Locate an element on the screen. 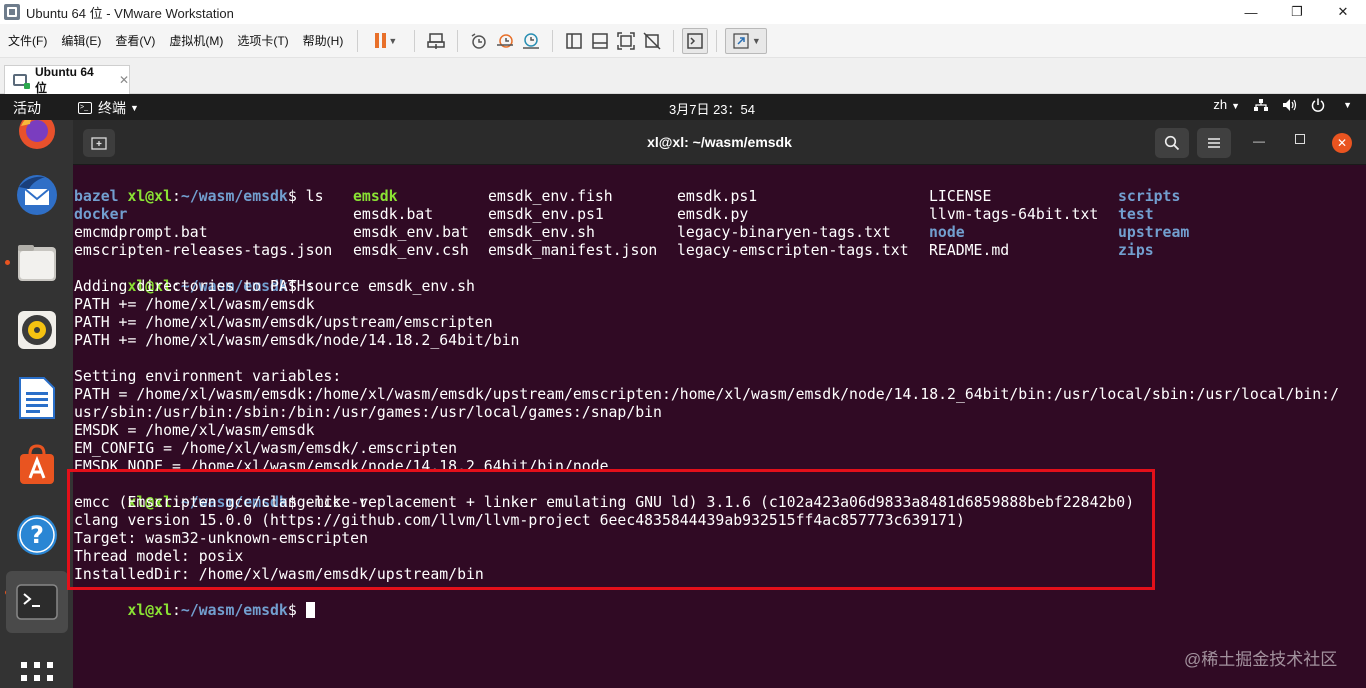 This screenshot has height=688, width=1366. volume-icon is located at coordinates (1290, 104).